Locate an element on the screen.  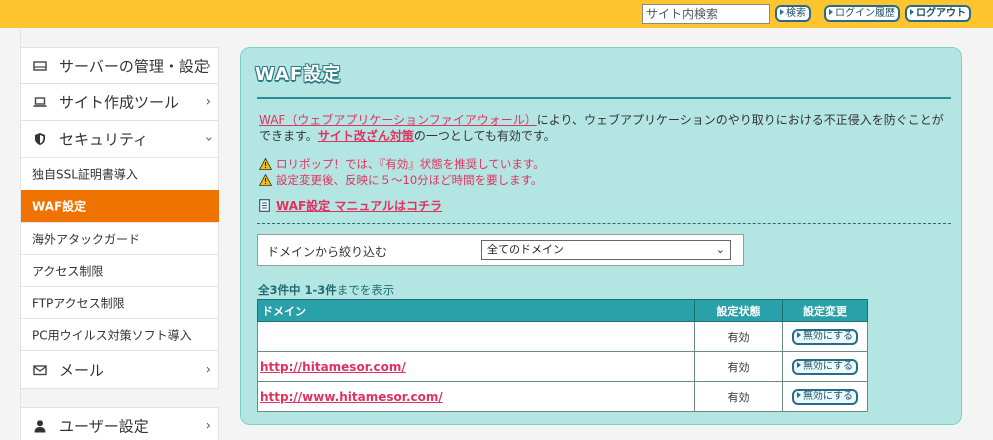
mail-icon is located at coordinates (40, 369).